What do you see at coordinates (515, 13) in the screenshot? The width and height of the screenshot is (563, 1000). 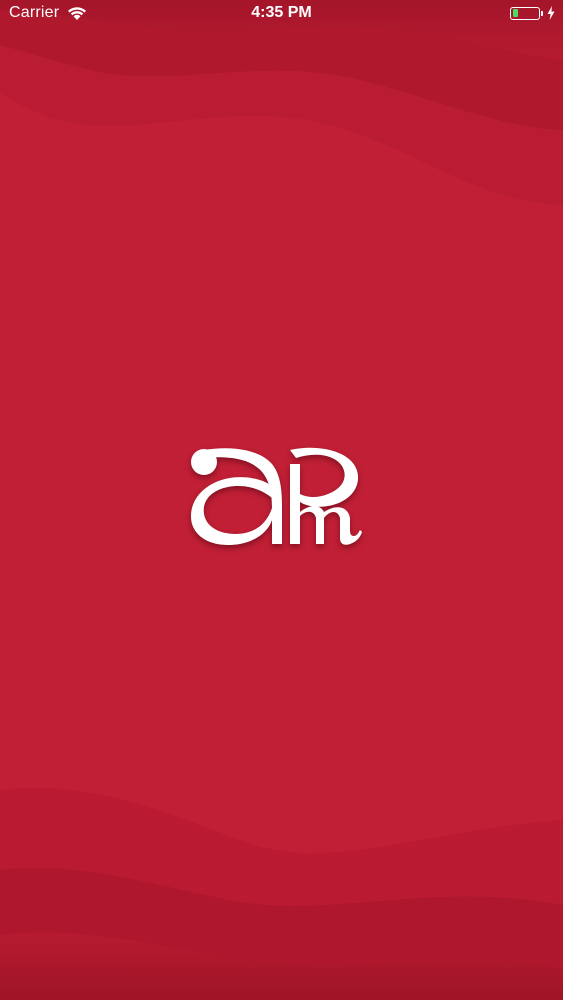 I see `battery-level-fill` at bounding box center [515, 13].